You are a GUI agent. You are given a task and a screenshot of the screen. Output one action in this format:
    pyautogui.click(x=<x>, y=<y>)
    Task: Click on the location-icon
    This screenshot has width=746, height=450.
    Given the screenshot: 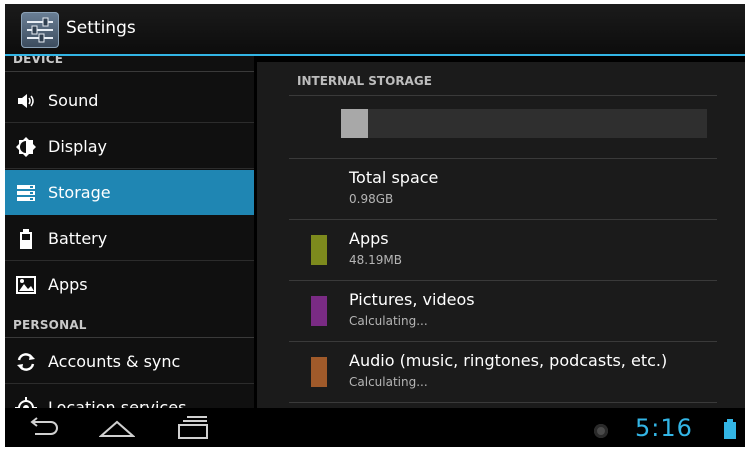 What is the action you would take?
    pyautogui.click(x=26, y=402)
    